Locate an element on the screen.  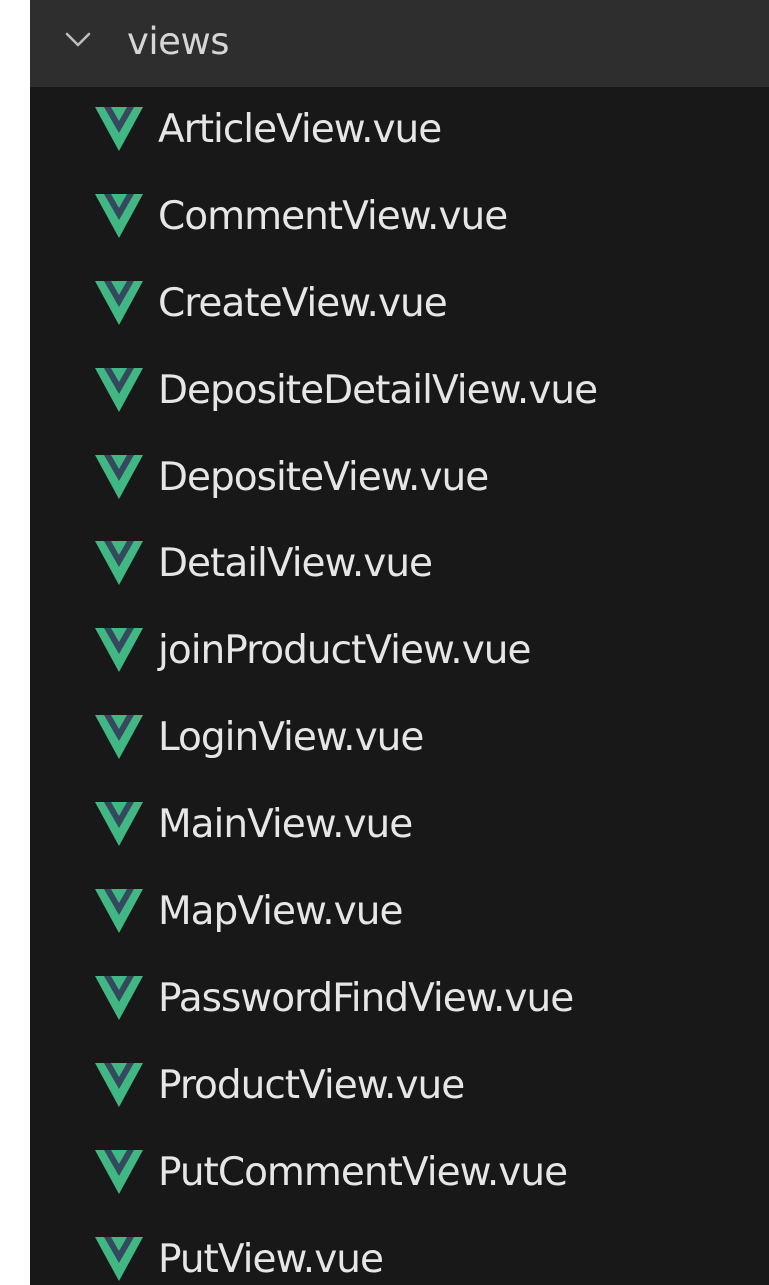
file-item: ProductView.vue is located at coordinates (399, 1086).